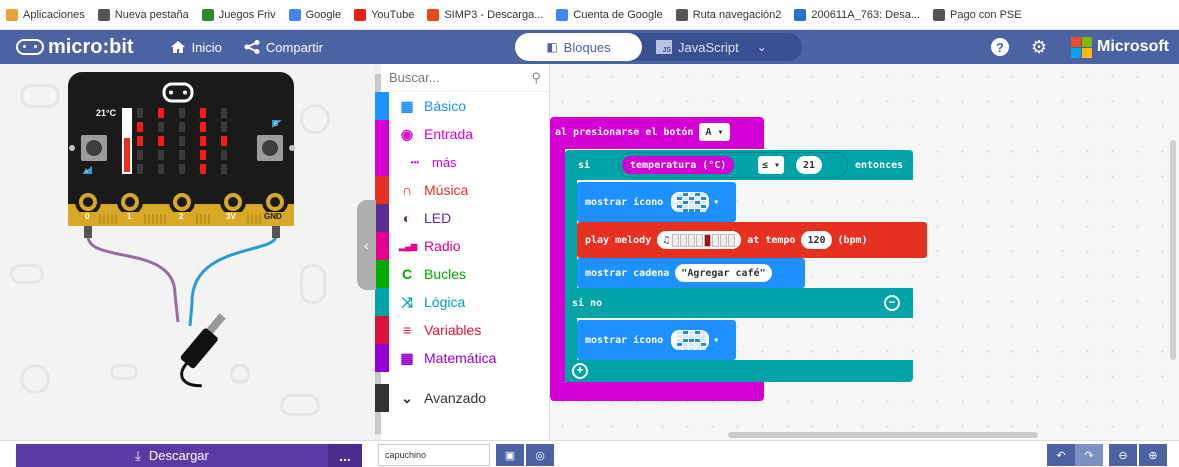 This screenshot has height=467, width=1179. Describe the element at coordinates (666, 240) in the screenshot. I see `music-note-icon: ♫` at that location.